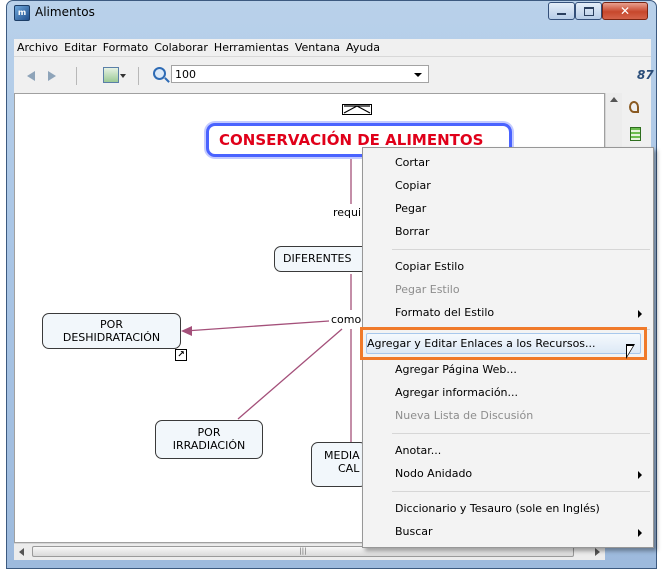 The width and height of the screenshot is (663, 569). I want to click on menu-archivo: Archivo, so click(37, 46).